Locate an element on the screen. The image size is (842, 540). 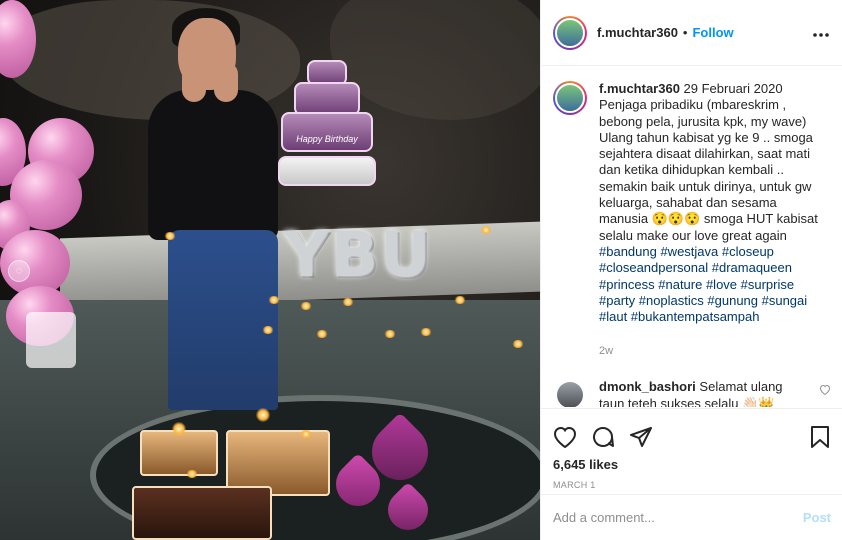
caption-username: f.muchtar360 is located at coordinates (639, 88).